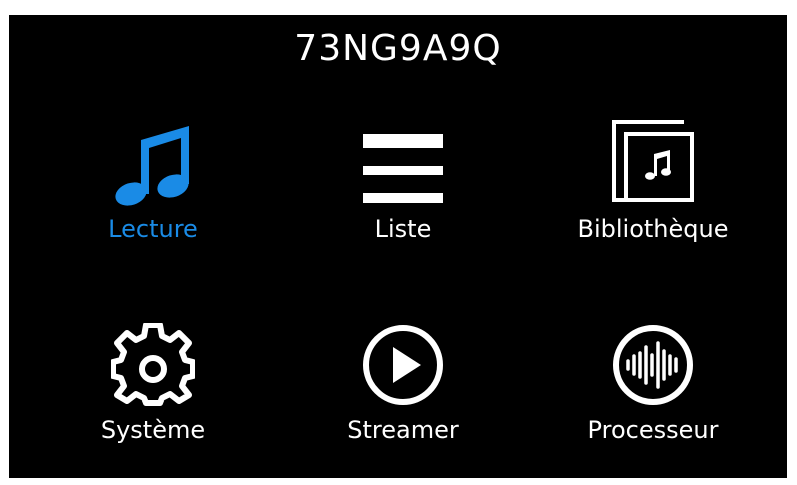 This screenshot has height=485, width=797. Describe the element at coordinates (153, 229) in the screenshot. I see `menu-item-label: Lecture` at that location.